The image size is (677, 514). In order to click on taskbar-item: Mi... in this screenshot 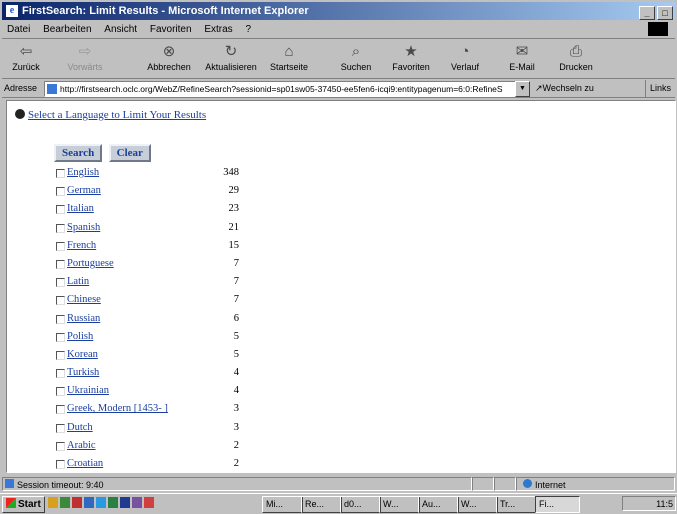, I will do `click(282, 504)`.